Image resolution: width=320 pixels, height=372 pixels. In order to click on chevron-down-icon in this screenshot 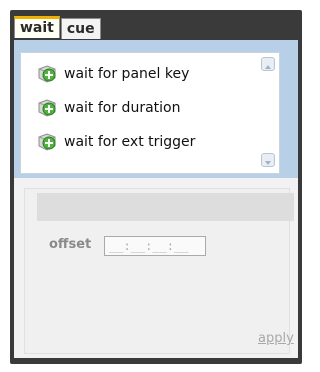, I will do `click(268, 163)`.